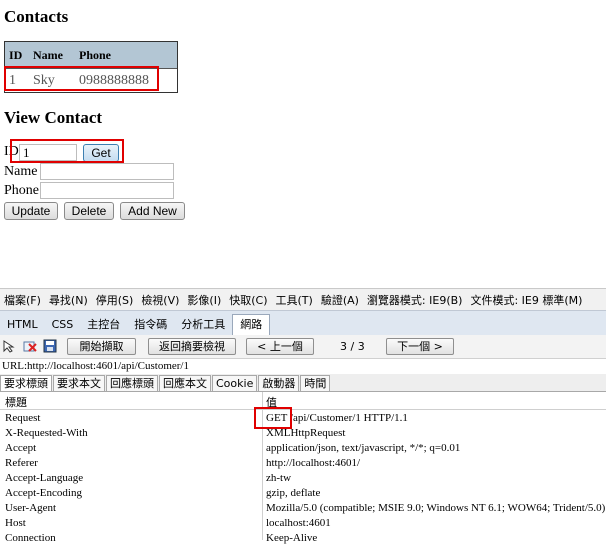 Image resolution: width=608 pixels, height=553 pixels. What do you see at coordinates (48, 54) in the screenshot?
I see `col-header-name: Name` at bounding box center [48, 54].